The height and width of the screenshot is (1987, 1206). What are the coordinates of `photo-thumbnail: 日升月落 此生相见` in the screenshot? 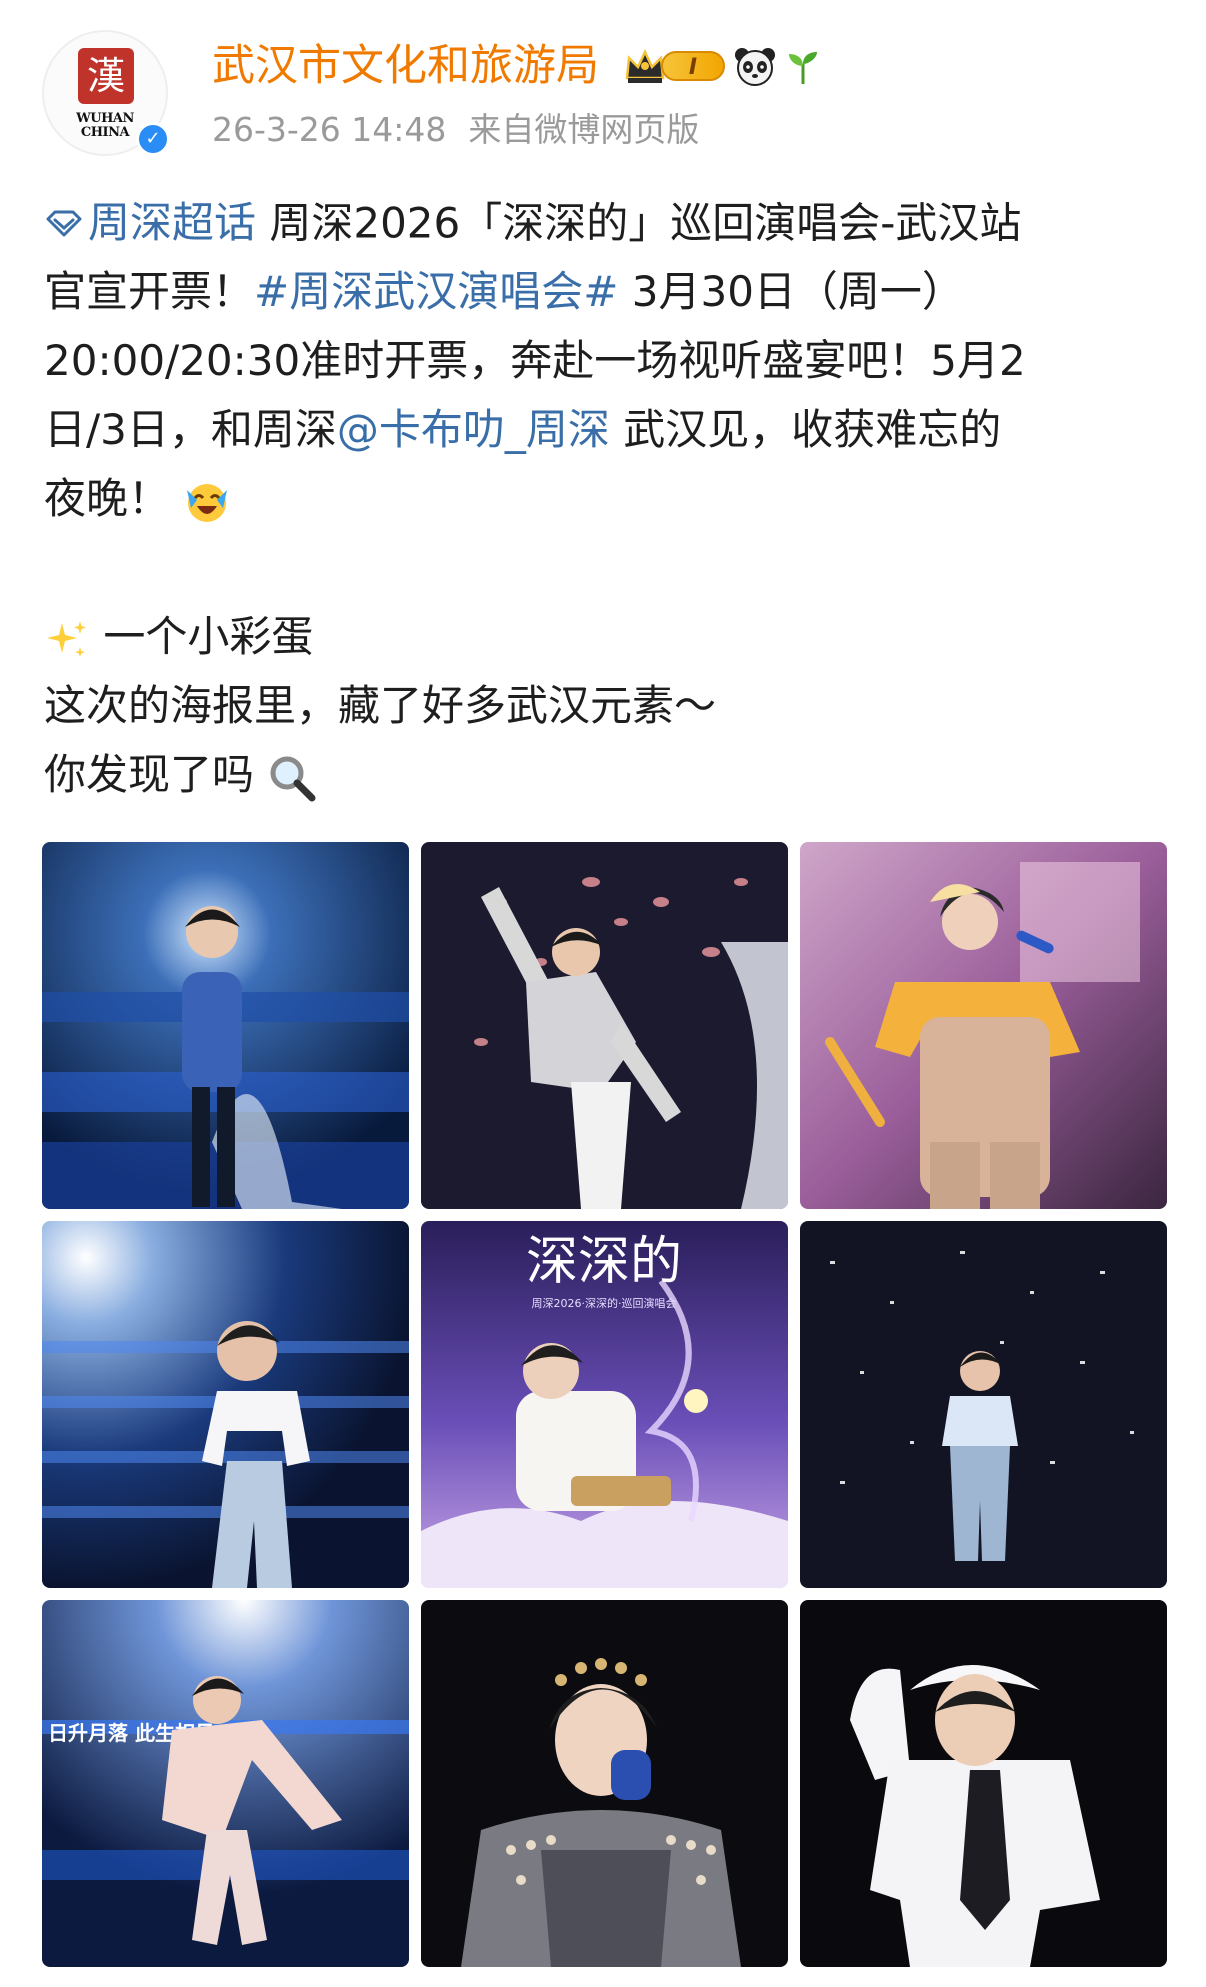 It's located at (225, 1783).